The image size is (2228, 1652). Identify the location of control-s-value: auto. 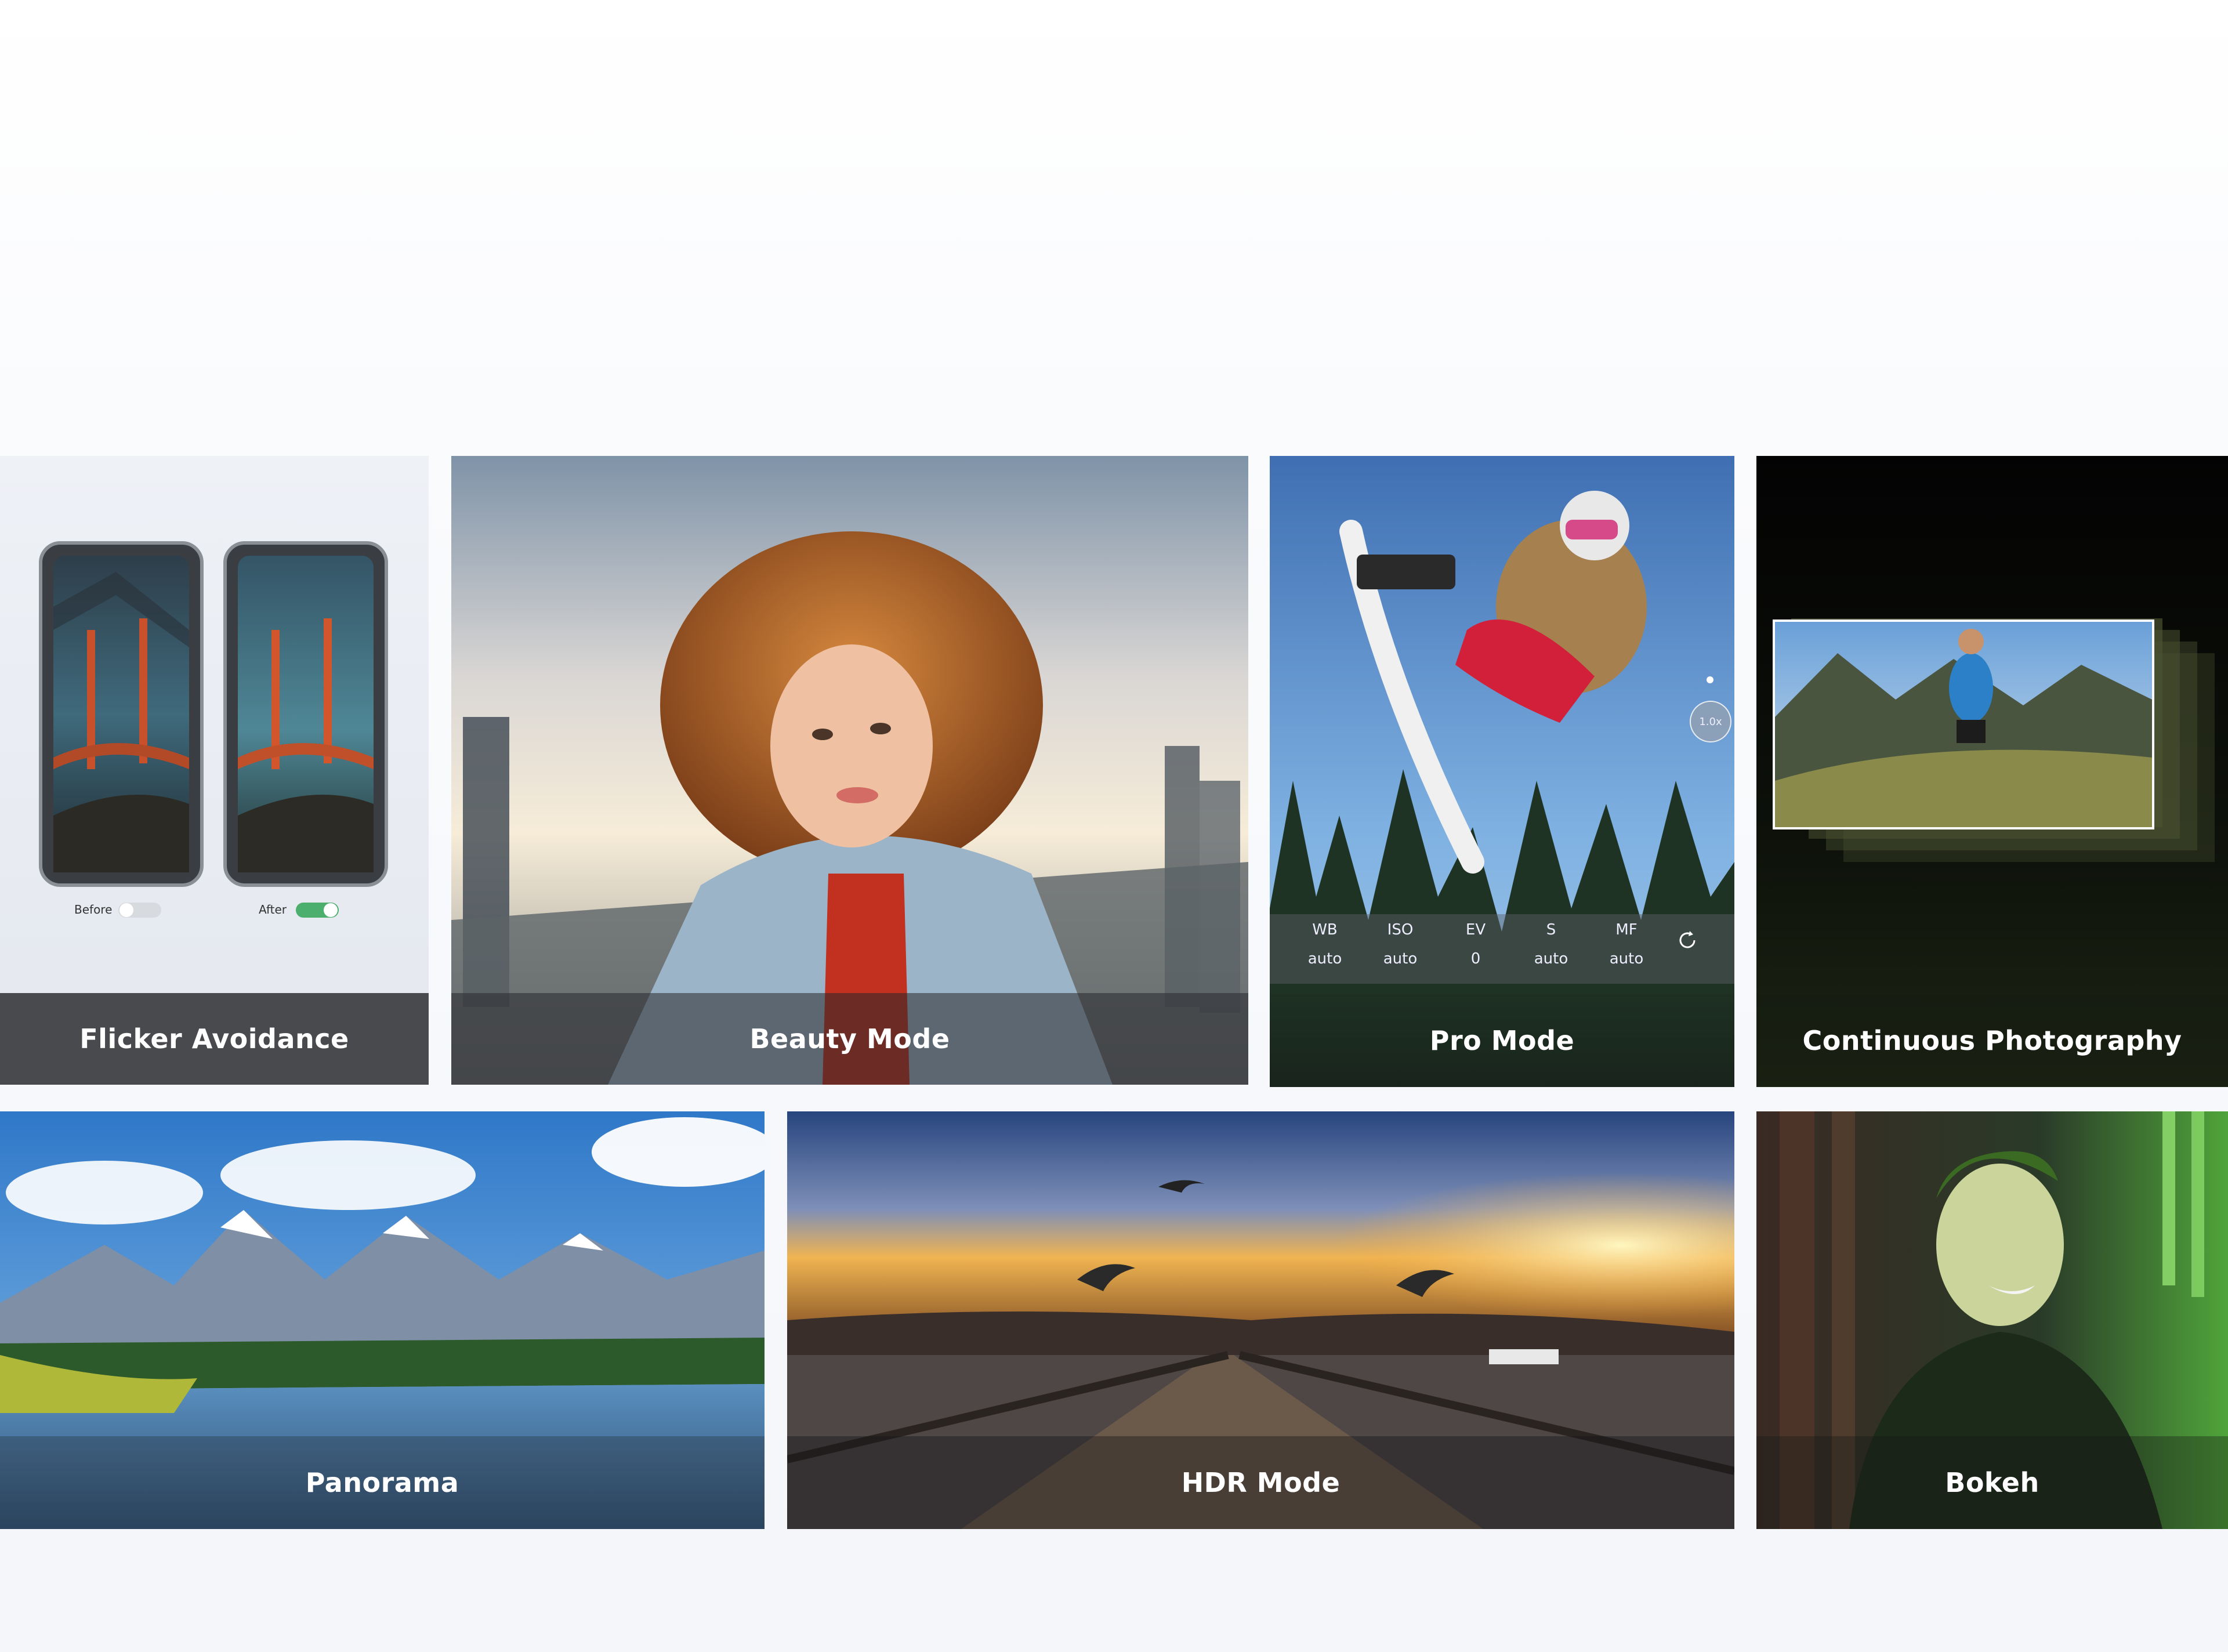
(1551, 959).